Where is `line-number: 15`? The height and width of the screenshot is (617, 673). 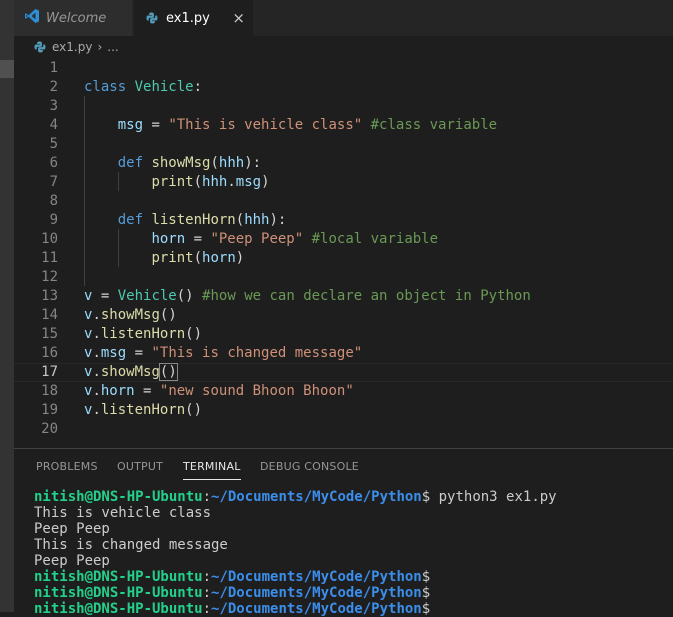
line-number: 15 is located at coordinates (49, 334).